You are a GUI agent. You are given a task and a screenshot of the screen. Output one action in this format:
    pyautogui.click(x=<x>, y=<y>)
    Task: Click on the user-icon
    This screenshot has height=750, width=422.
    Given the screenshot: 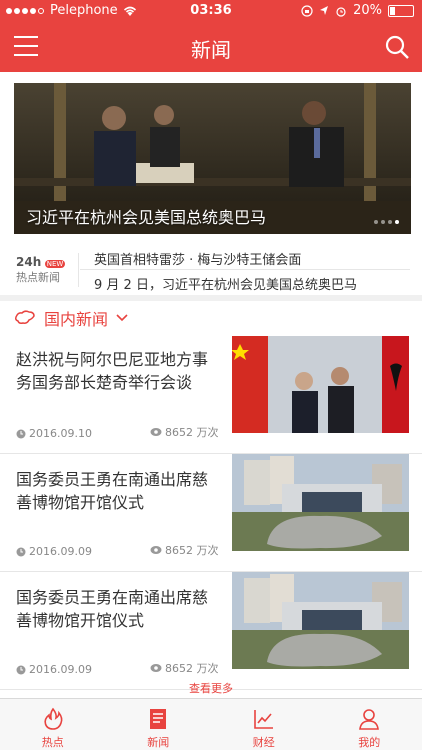 What is the action you would take?
    pyautogui.click(x=369, y=719)
    